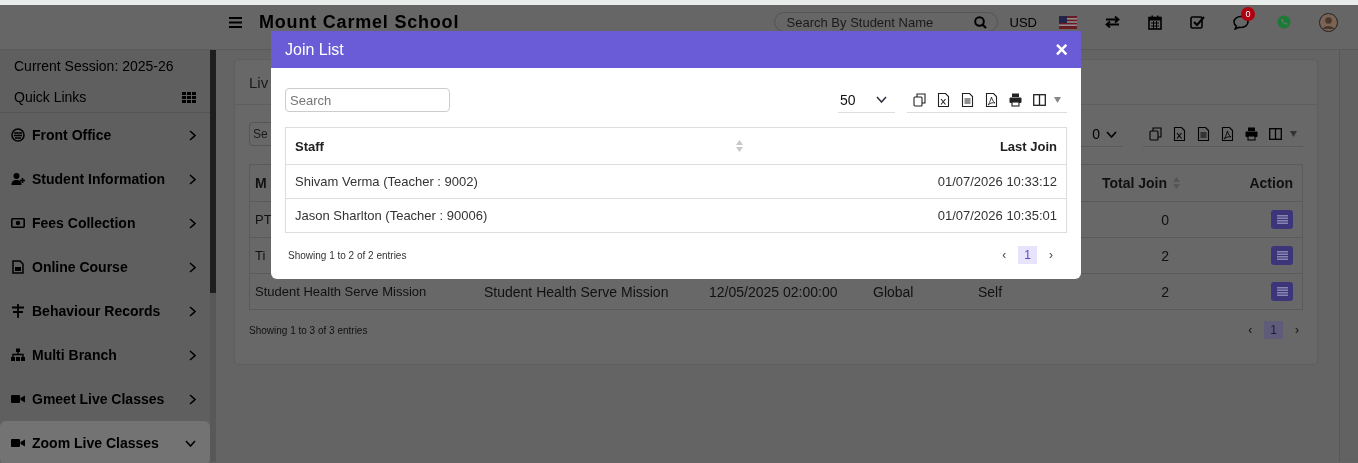  What do you see at coordinates (991, 99) in the screenshot?
I see `pdf-icon` at bounding box center [991, 99].